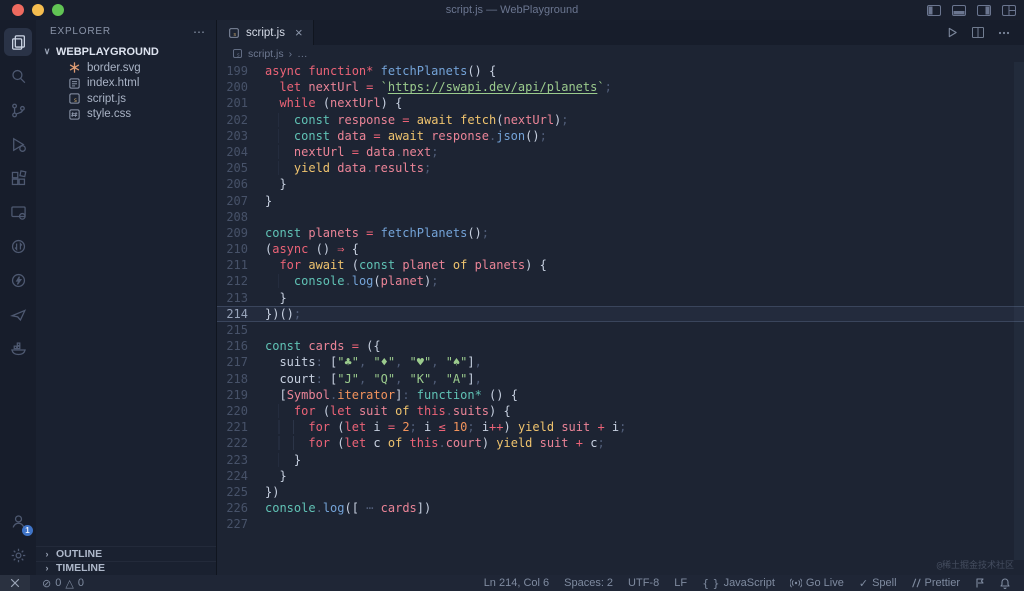 This screenshot has height=591, width=1024. I want to click on code-line: 201 while (nextUrl) {, so click(620, 103).